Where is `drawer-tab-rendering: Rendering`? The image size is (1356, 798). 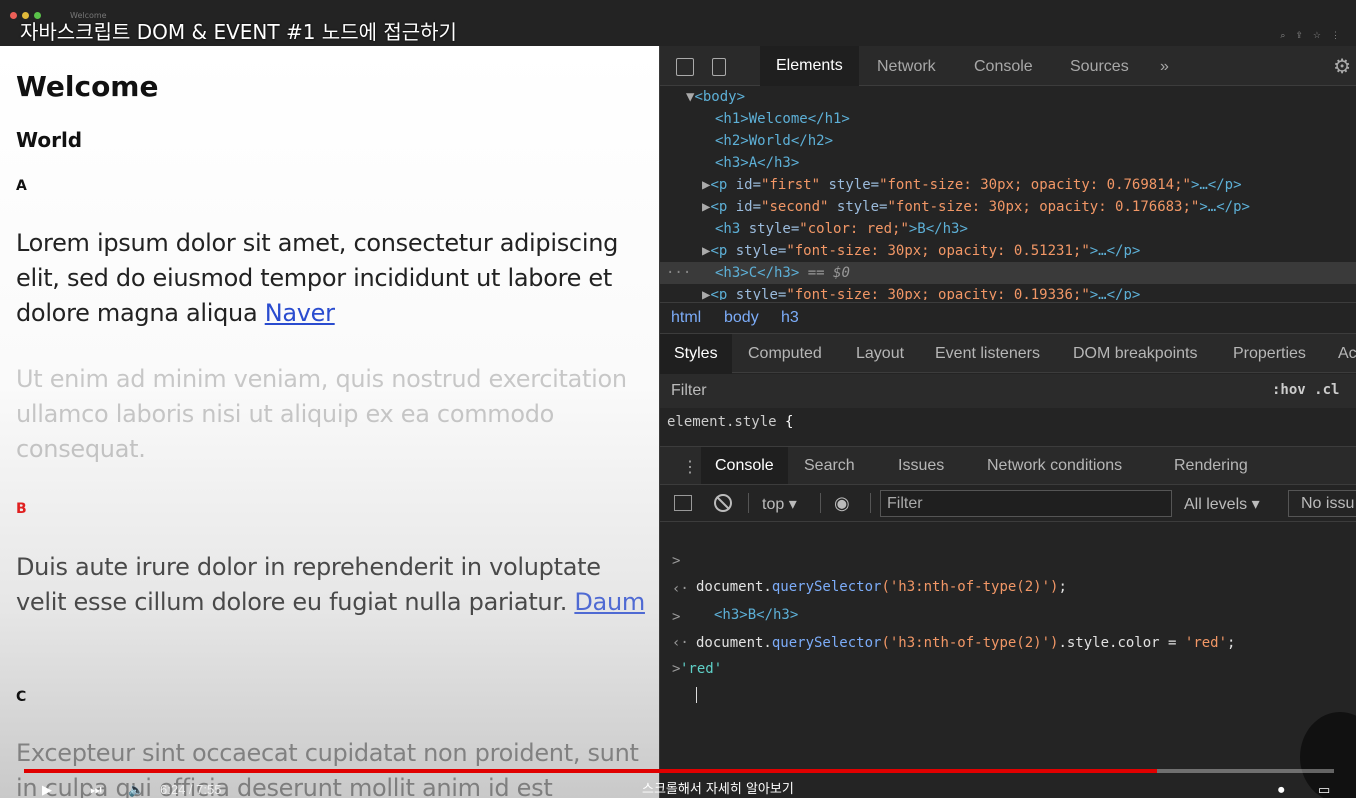 drawer-tab-rendering: Rendering is located at coordinates (1211, 466).